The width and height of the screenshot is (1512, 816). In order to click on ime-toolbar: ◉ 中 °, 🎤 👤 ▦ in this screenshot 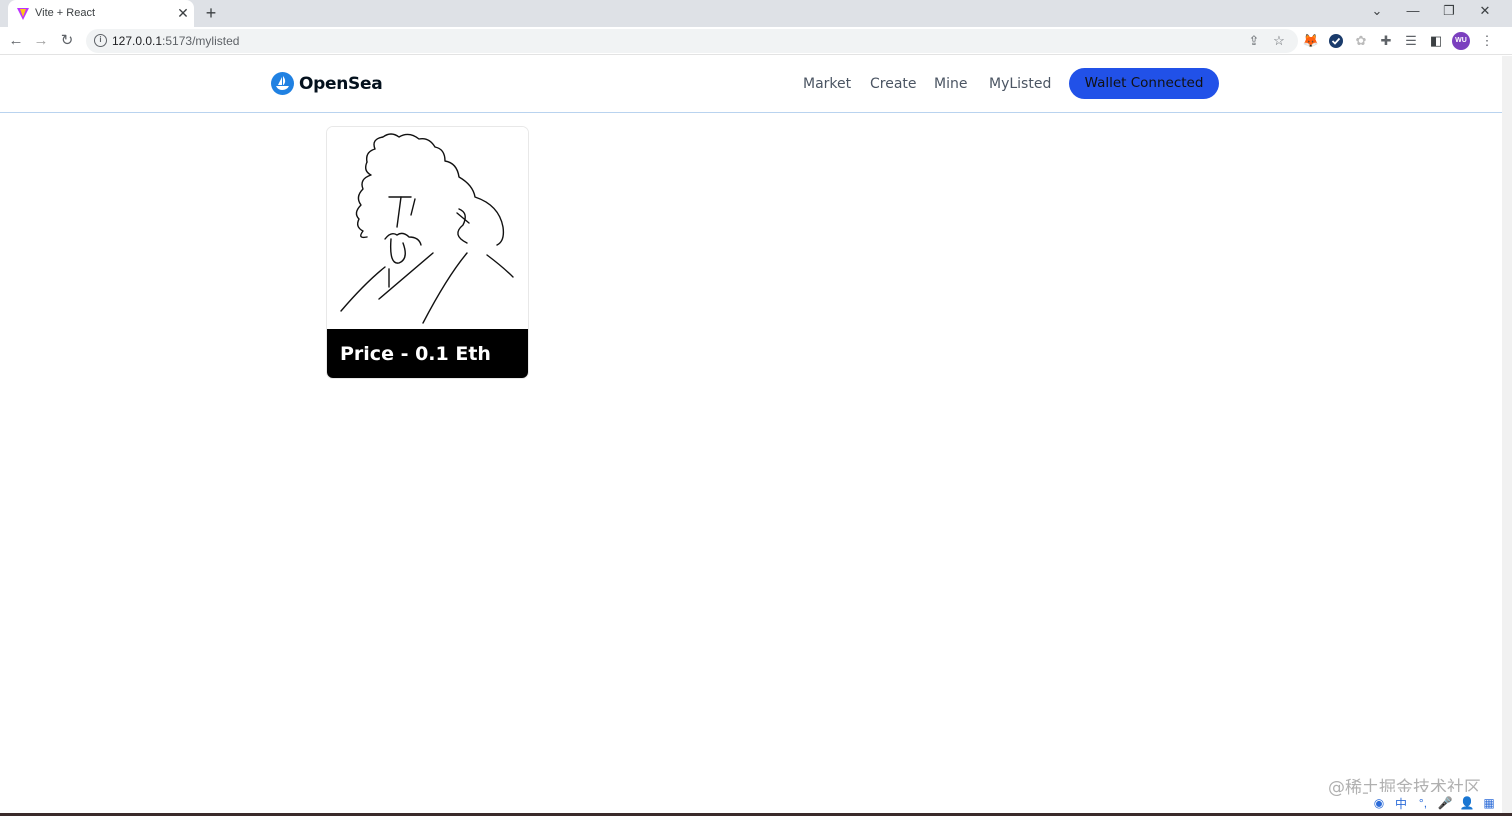, I will do `click(1435, 803)`.